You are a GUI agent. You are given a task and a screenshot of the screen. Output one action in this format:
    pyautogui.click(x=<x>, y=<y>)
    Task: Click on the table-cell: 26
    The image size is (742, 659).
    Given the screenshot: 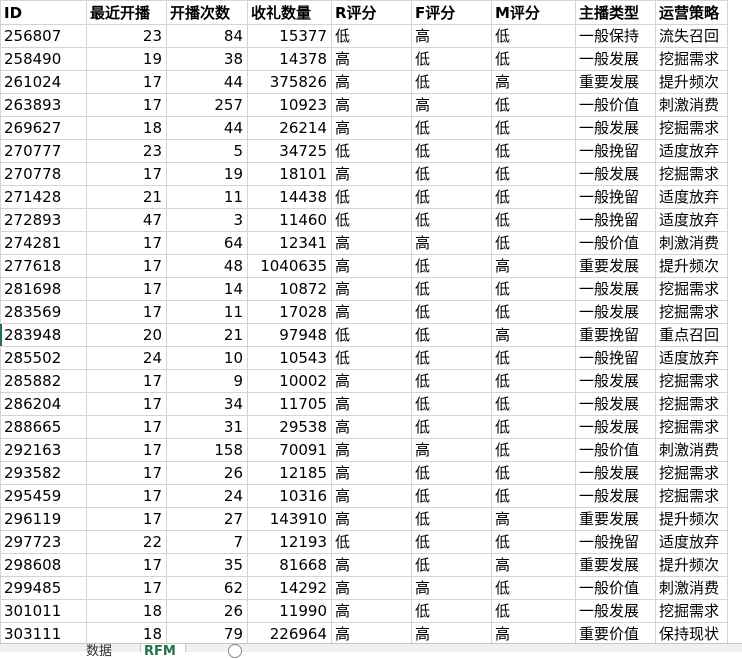 What is the action you would take?
    pyautogui.click(x=207, y=611)
    